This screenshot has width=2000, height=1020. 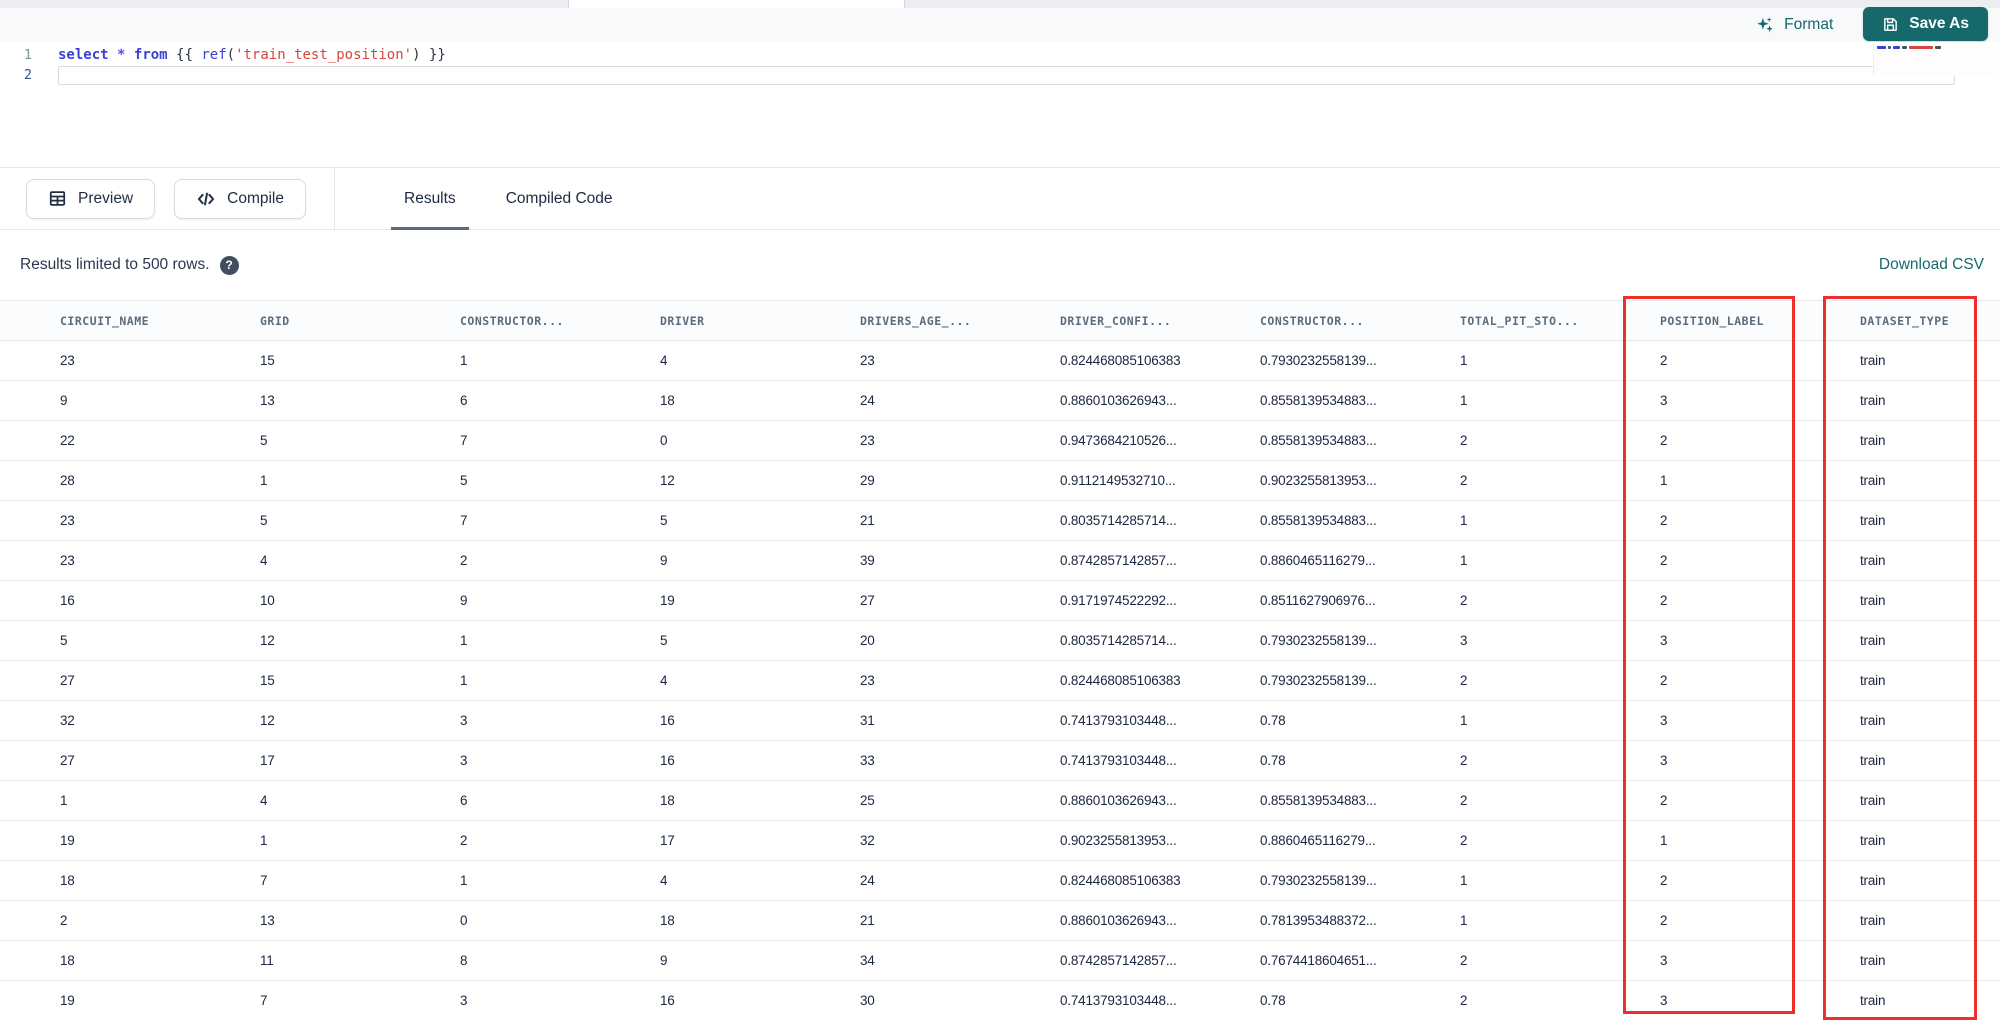 What do you see at coordinates (106, 198) in the screenshot?
I see `preview-label: Preview` at bounding box center [106, 198].